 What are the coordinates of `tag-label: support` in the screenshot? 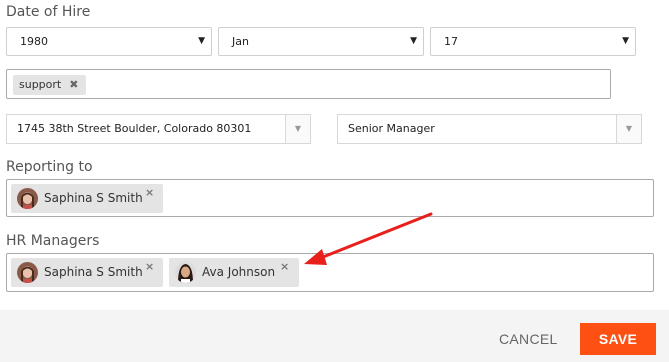 It's located at (40, 84).